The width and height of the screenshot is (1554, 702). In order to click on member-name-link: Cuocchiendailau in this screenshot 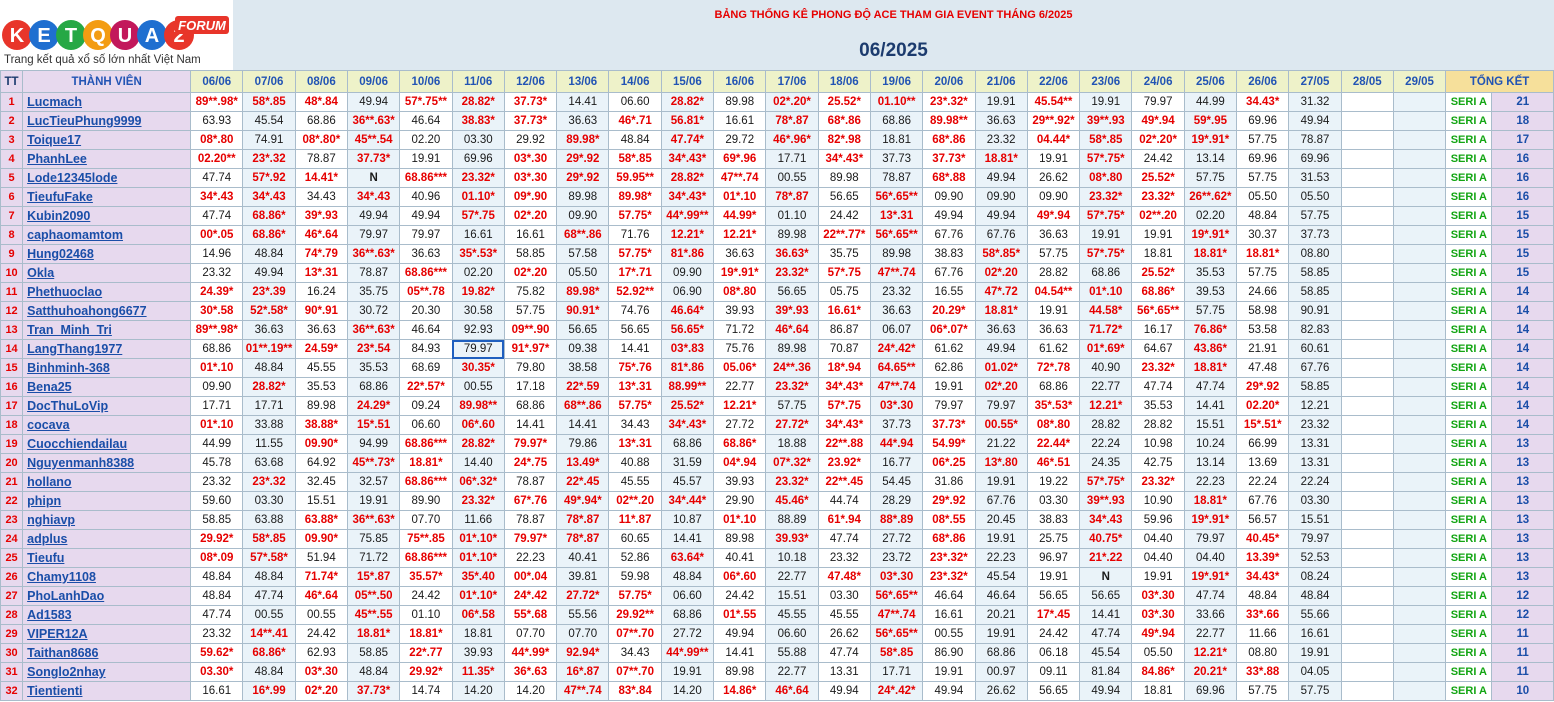, I will do `click(107, 444)`.